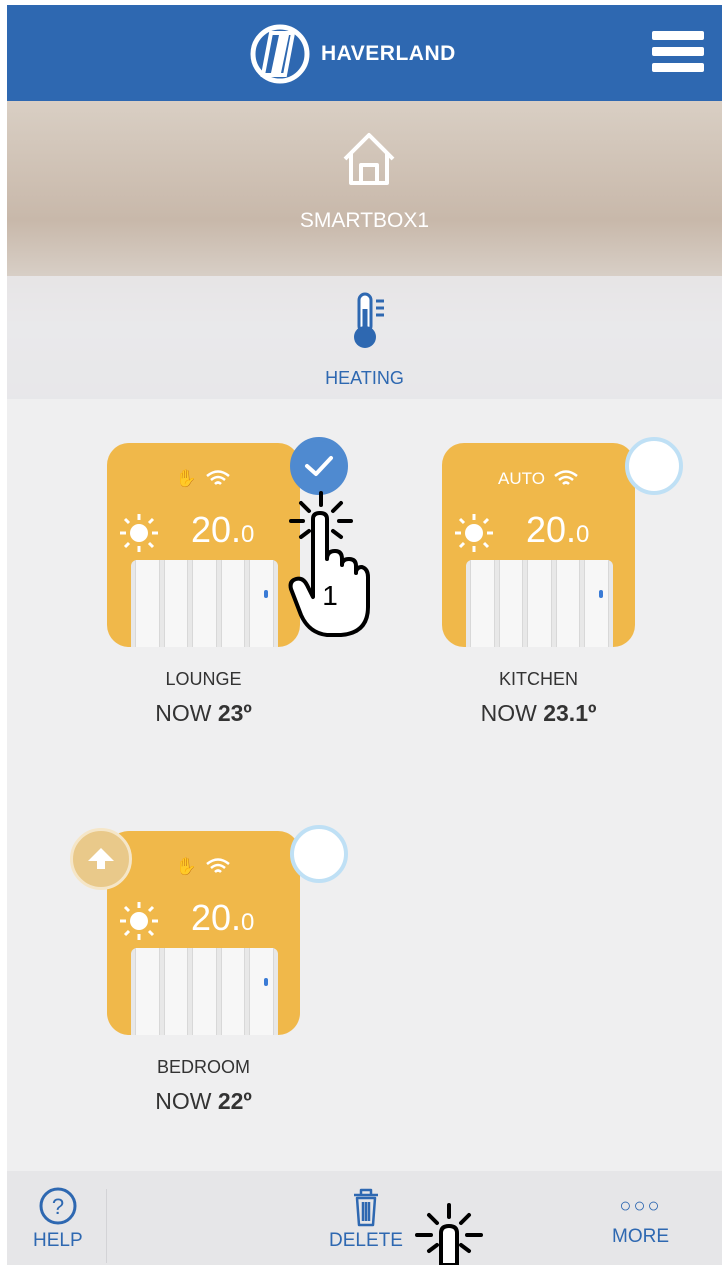 The width and height of the screenshot is (726, 1265). I want to click on device-tile: AUTO 20.0, so click(538, 545).